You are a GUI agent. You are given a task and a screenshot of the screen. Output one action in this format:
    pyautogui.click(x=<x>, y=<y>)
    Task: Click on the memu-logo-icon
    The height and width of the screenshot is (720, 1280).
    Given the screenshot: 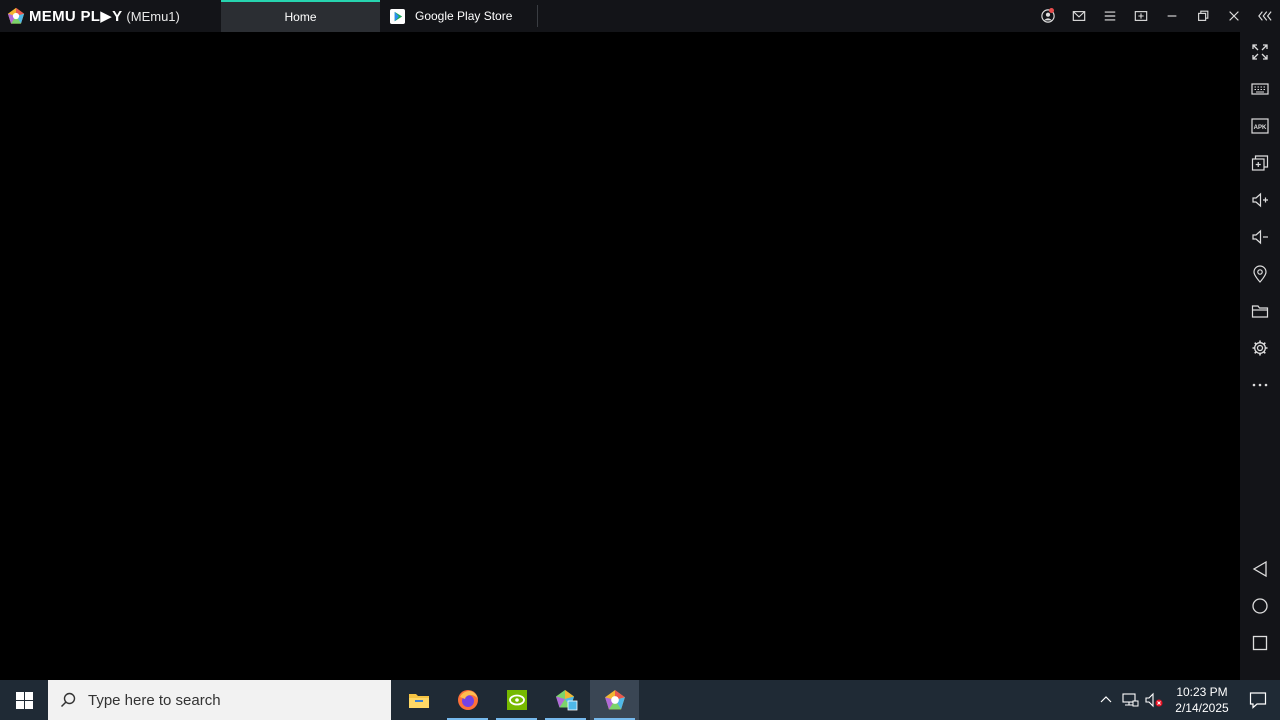 What is the action you would take?
    pyautogui.click(x=16, y=15)
    